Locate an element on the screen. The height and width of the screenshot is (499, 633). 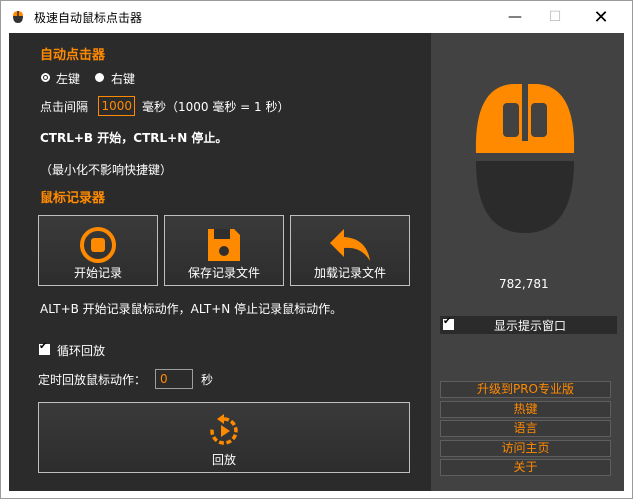
left-key-label: 左键 is located at coordinates (68, 79).